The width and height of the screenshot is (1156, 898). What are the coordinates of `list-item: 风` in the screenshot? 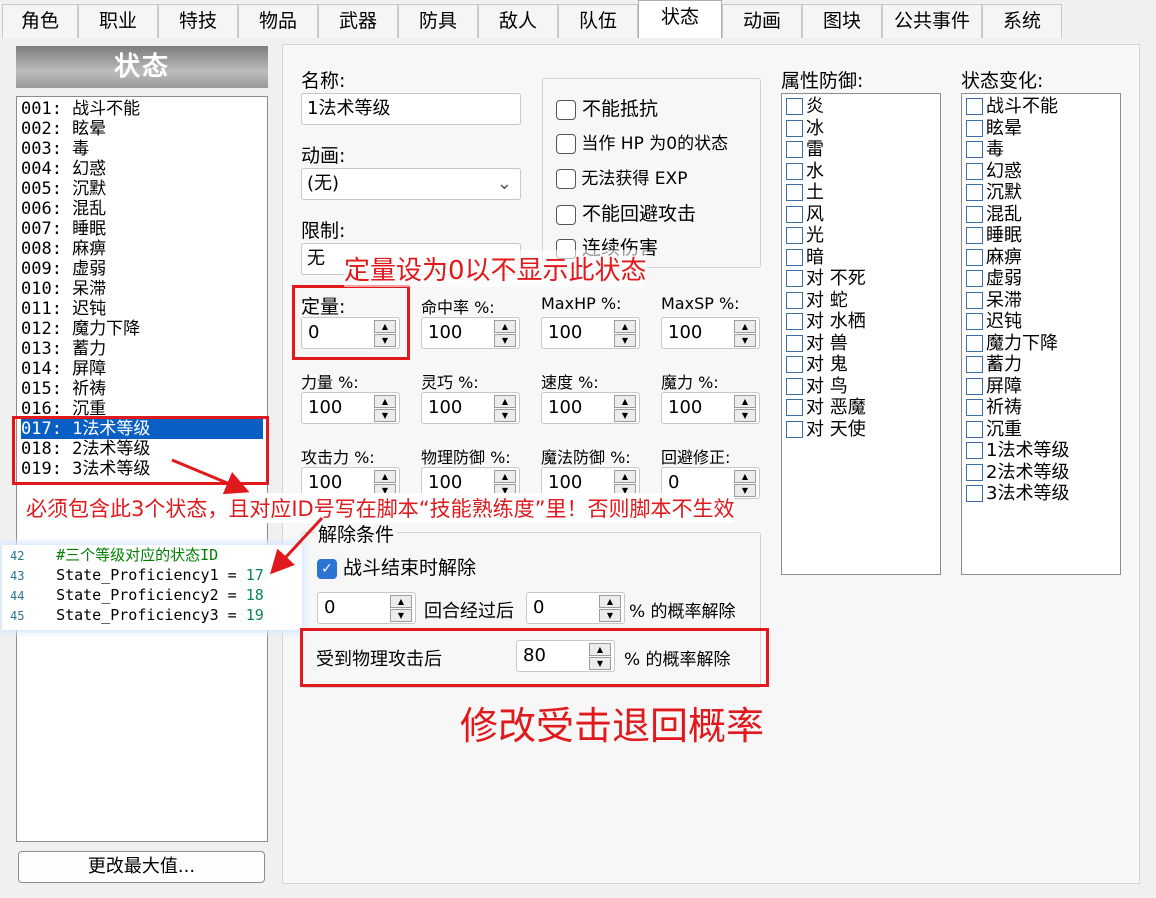 It's located at (861, 215).